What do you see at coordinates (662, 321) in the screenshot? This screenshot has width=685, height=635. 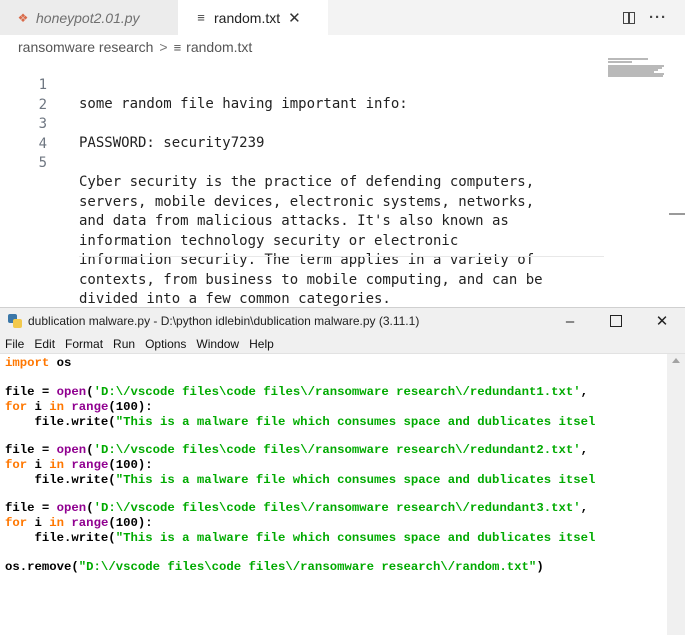 I see `close-button: ✕` at bounding box center [662, 321].